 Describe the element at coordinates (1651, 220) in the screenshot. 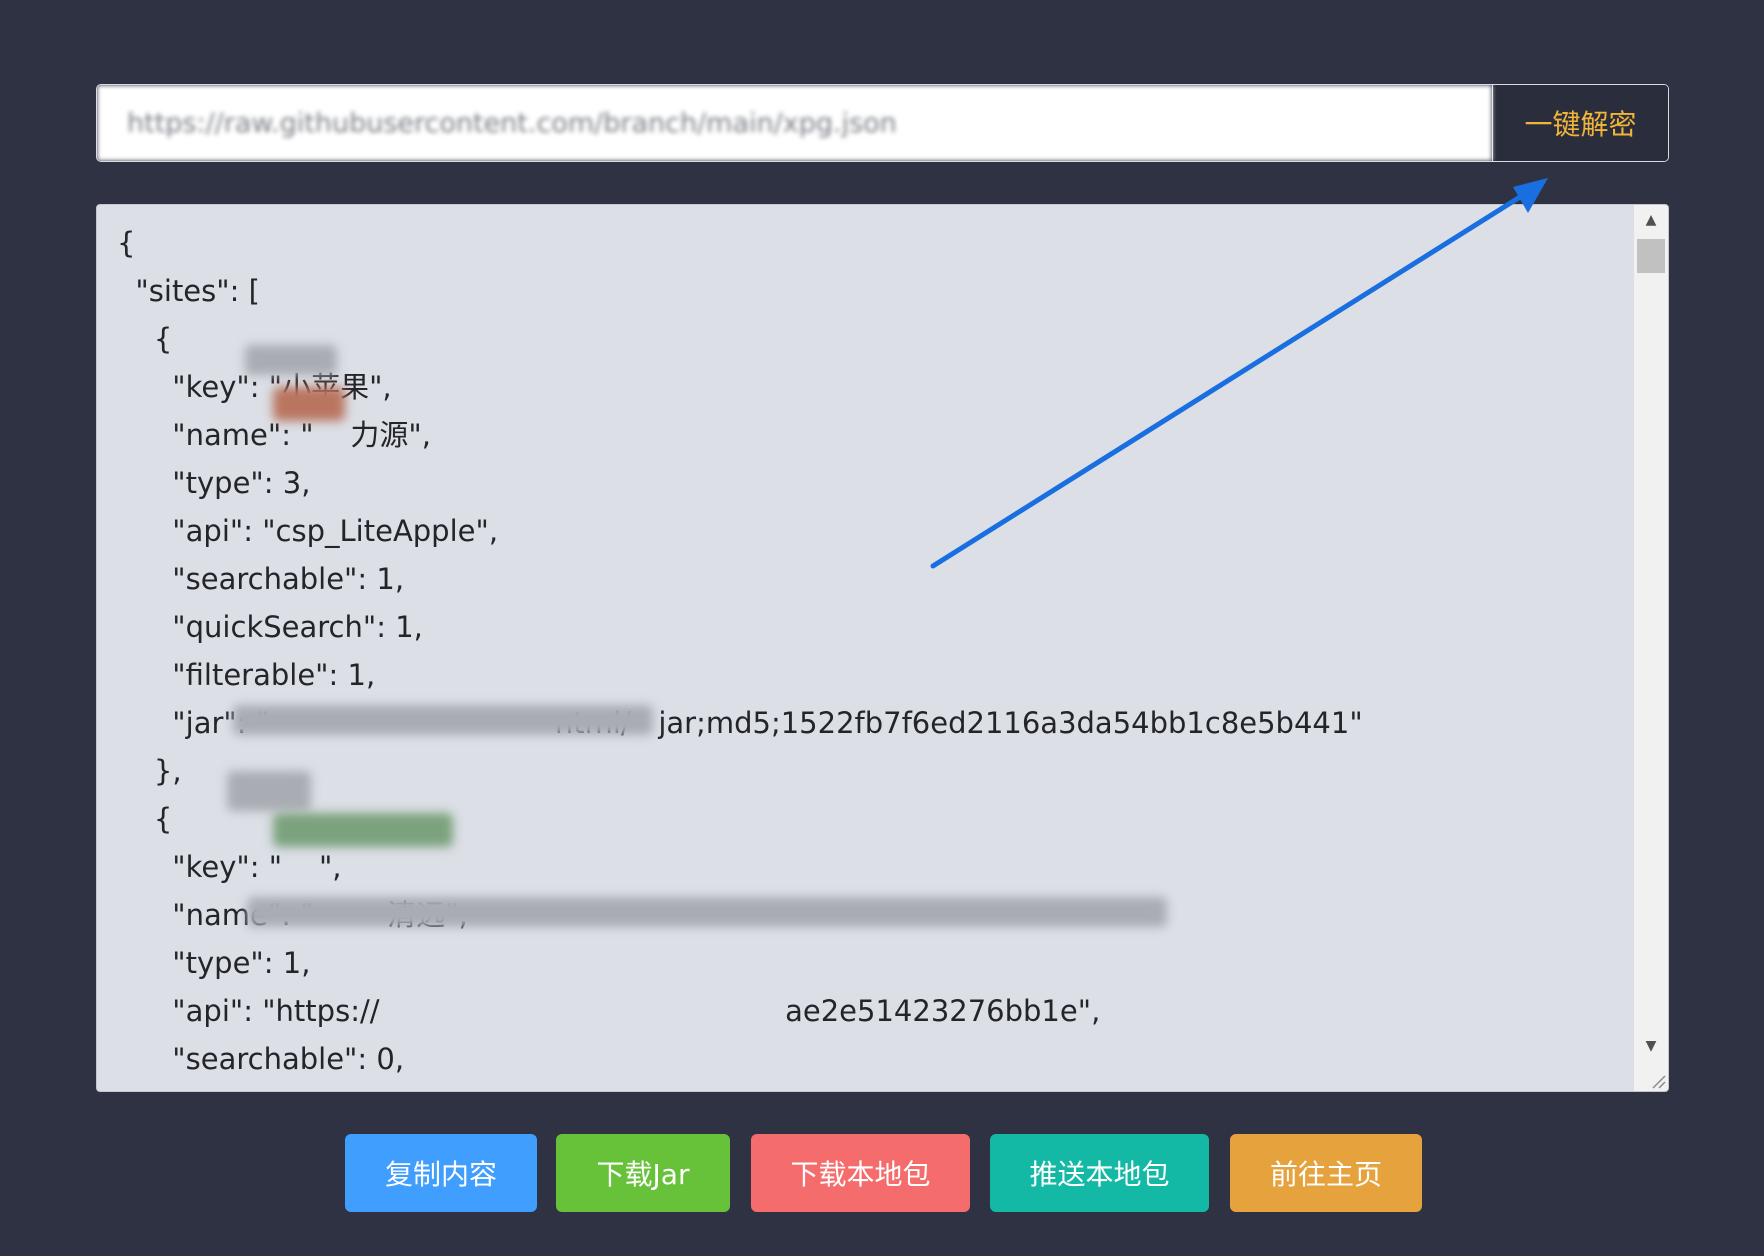

I see `scroll-up-icon: ▲` at that location.